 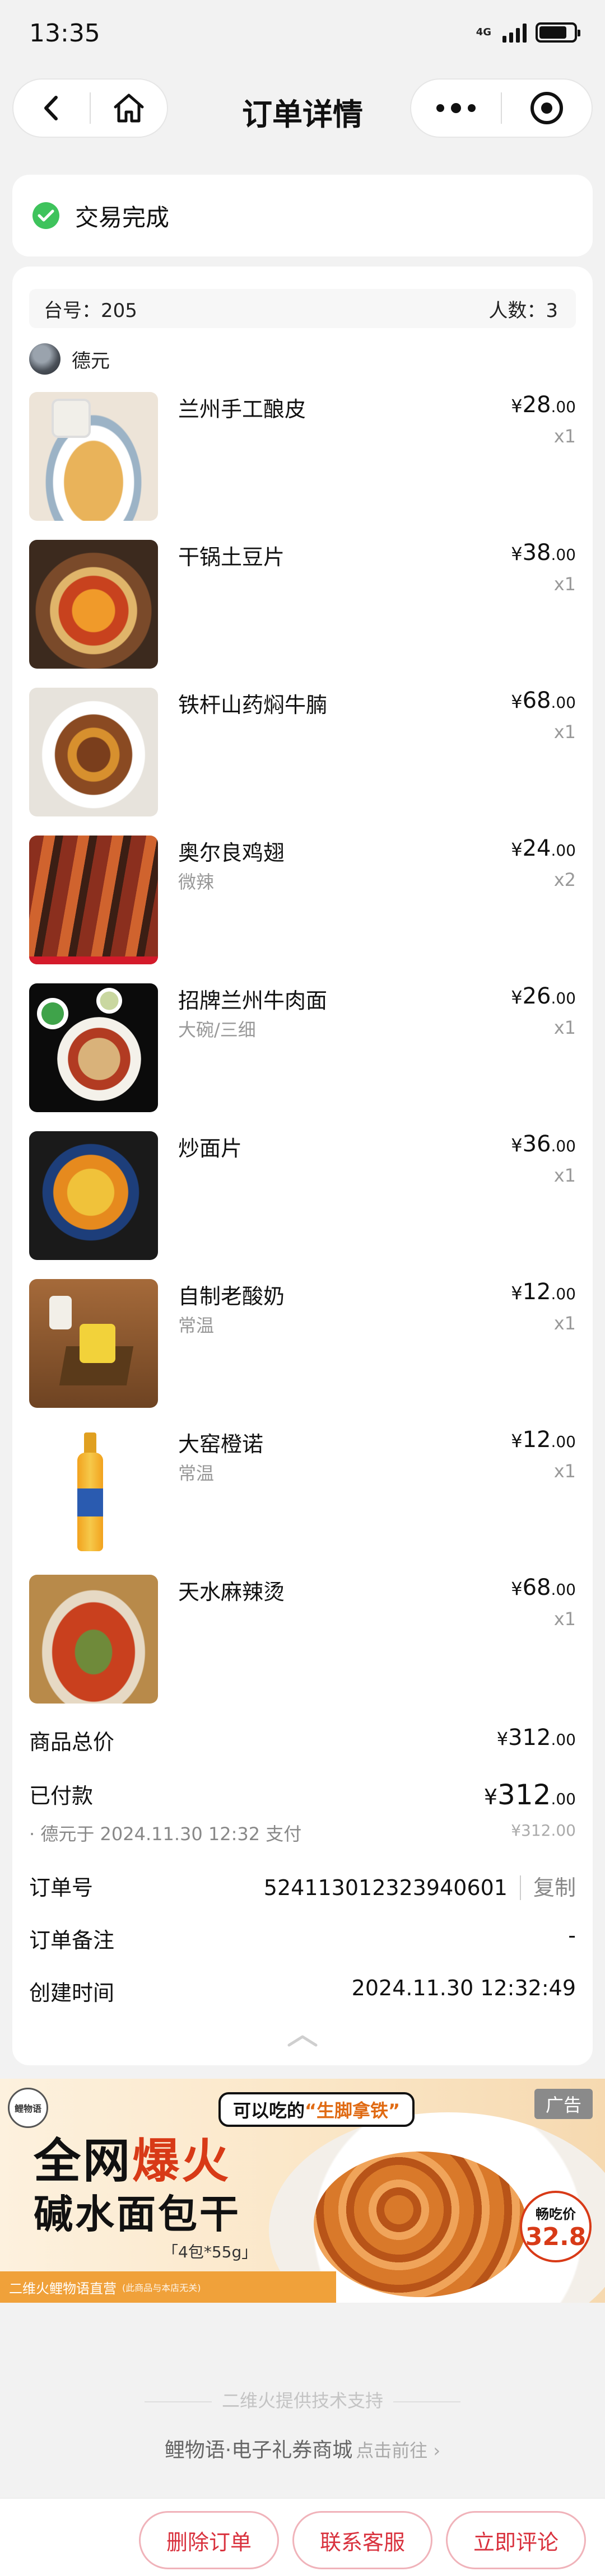 What do you see at coordinates (253, 1001) in the screenshot?
I see `item-name: 招牌兰州牛肉面` at bounding box center [253, 1001].